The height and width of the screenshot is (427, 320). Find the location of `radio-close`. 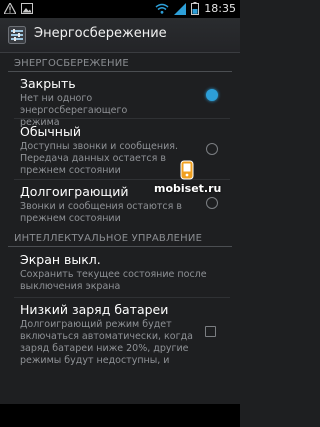

radio-close is located at coordinates (212, 95).